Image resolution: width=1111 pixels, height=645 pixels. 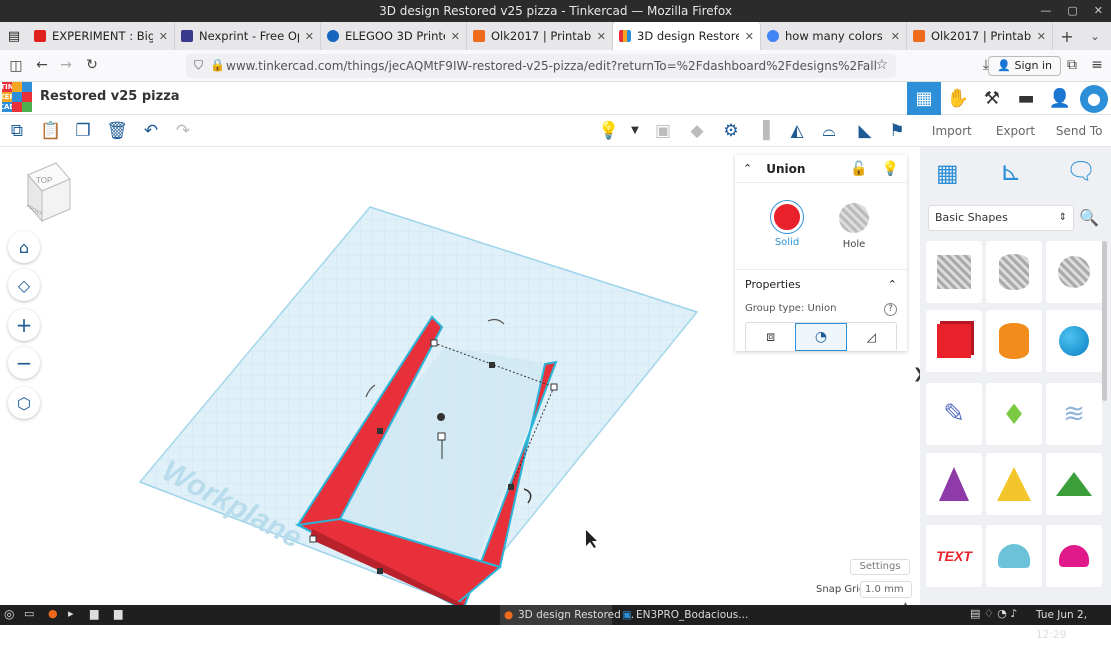 I want to click on solid-option: Solid, so click(x=787, y=224).